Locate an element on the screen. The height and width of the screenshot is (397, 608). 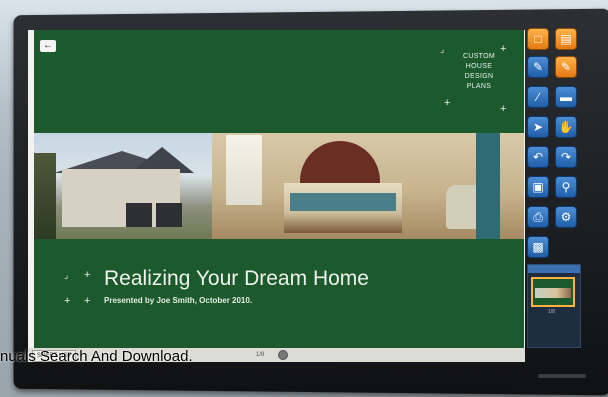
line-icon: ∕ is located at coordinates (538, 97).